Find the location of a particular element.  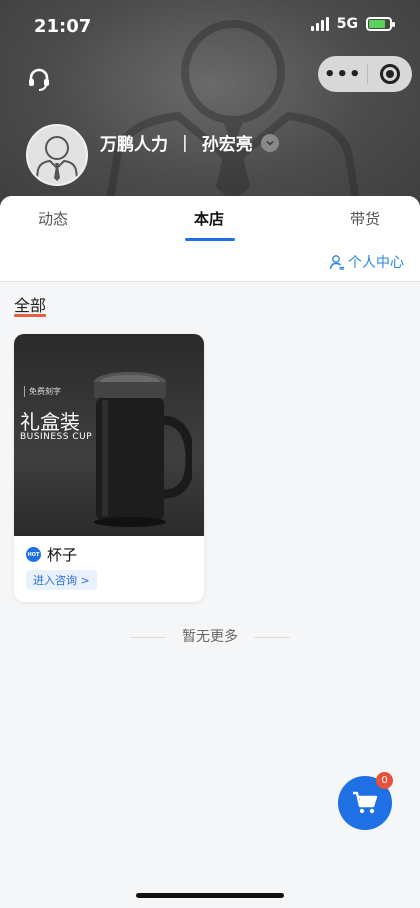

section-underline is located at coordinates (30, 315).